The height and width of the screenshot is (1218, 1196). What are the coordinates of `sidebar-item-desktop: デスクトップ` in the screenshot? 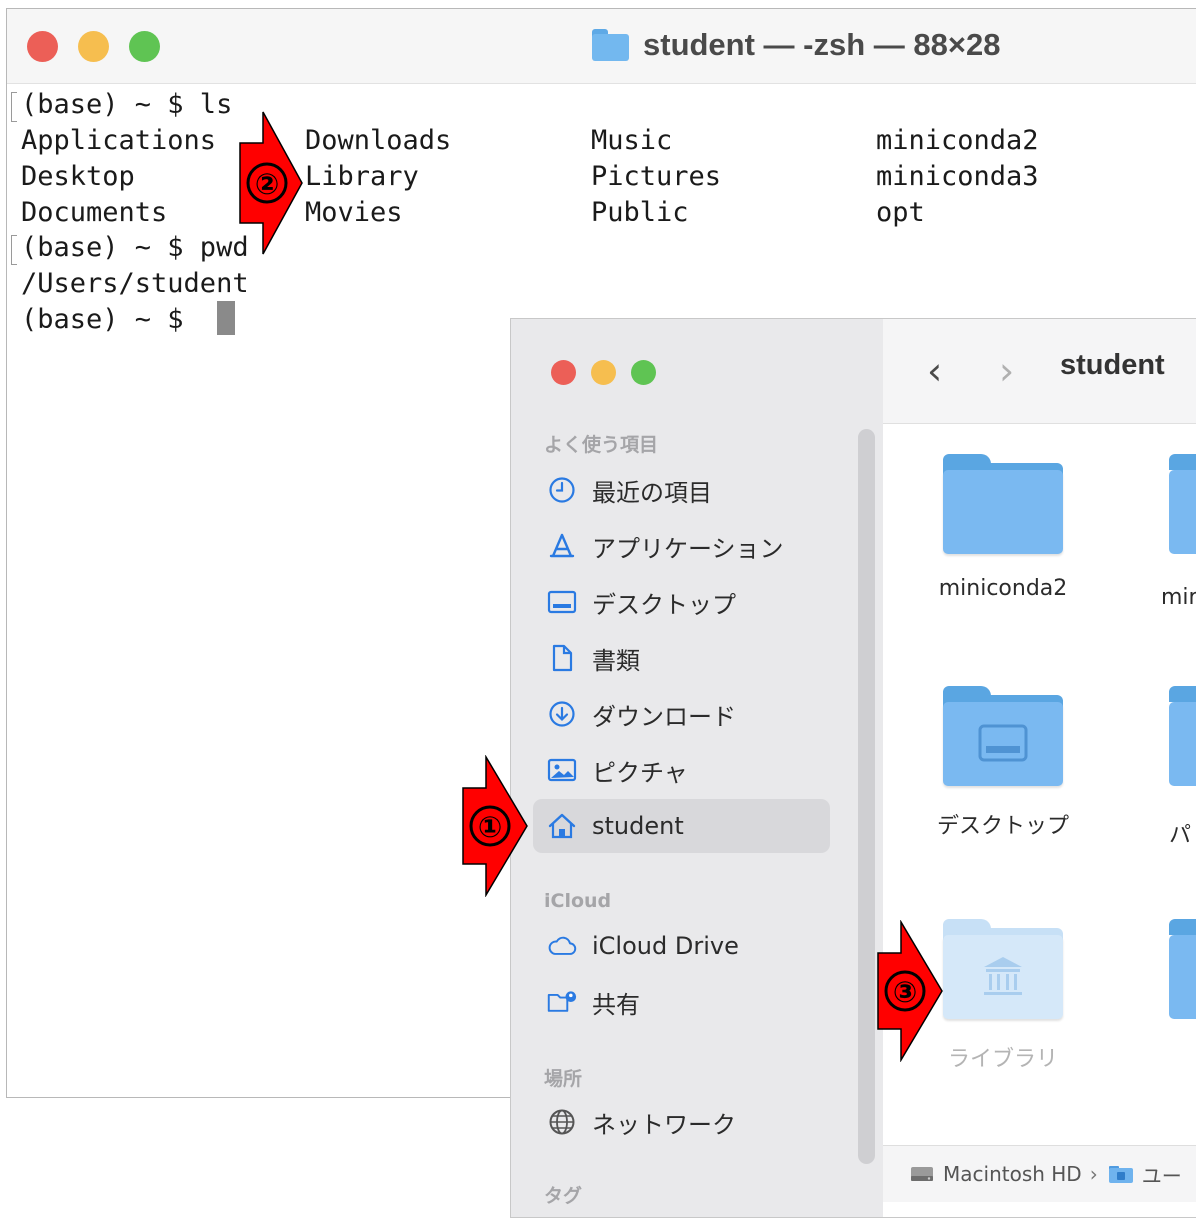 It's located at (681, 602).